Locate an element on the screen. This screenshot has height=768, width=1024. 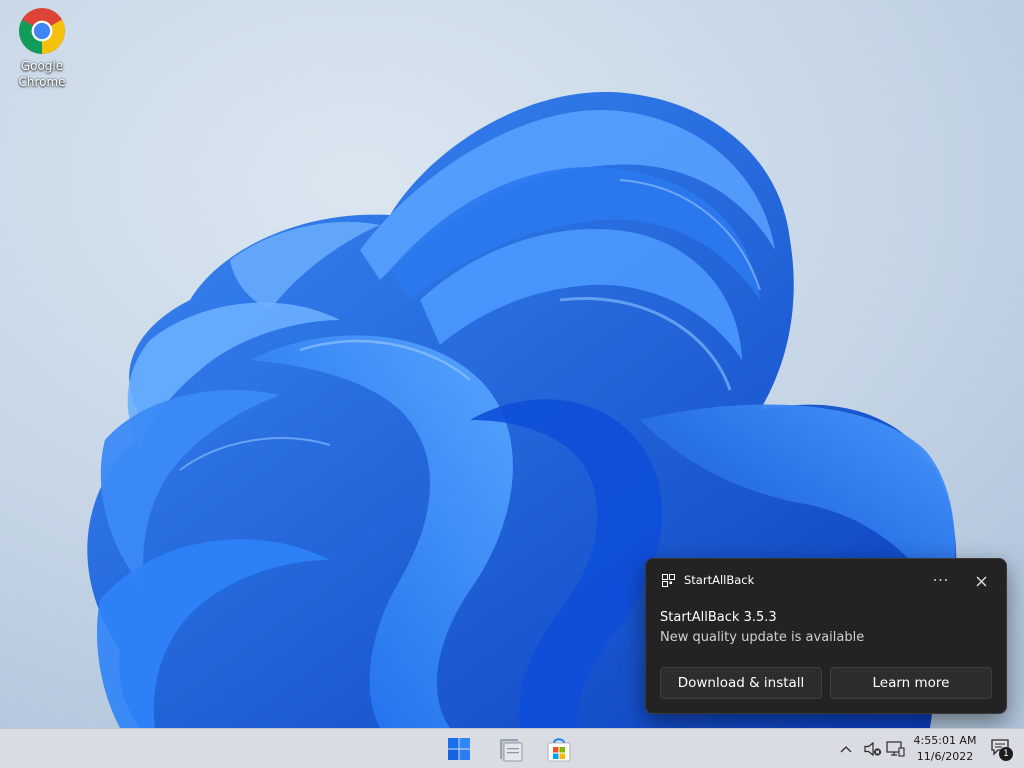
start-button is located at coordinates (459, 749).